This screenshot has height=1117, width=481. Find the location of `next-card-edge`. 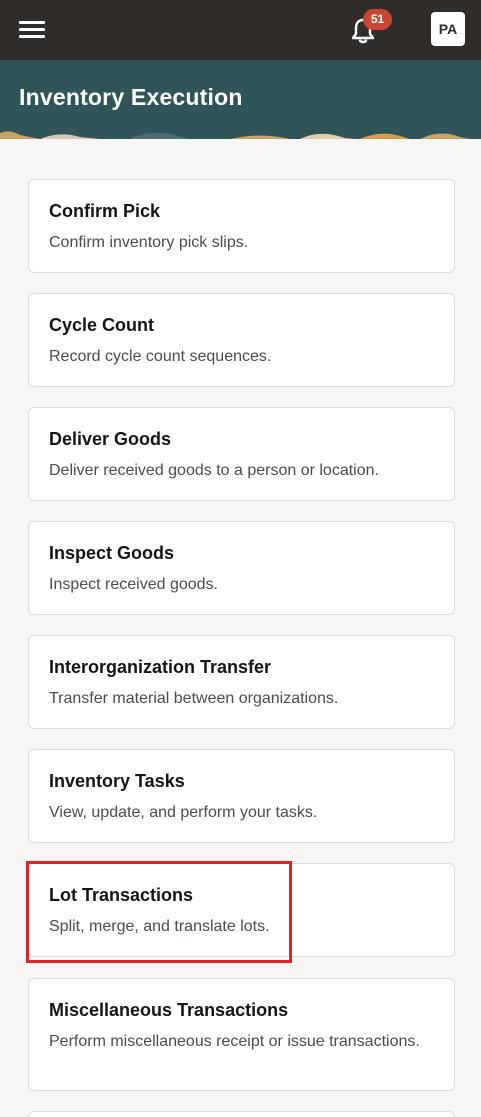

next-card-edge is located at coordinates (241, 1114).